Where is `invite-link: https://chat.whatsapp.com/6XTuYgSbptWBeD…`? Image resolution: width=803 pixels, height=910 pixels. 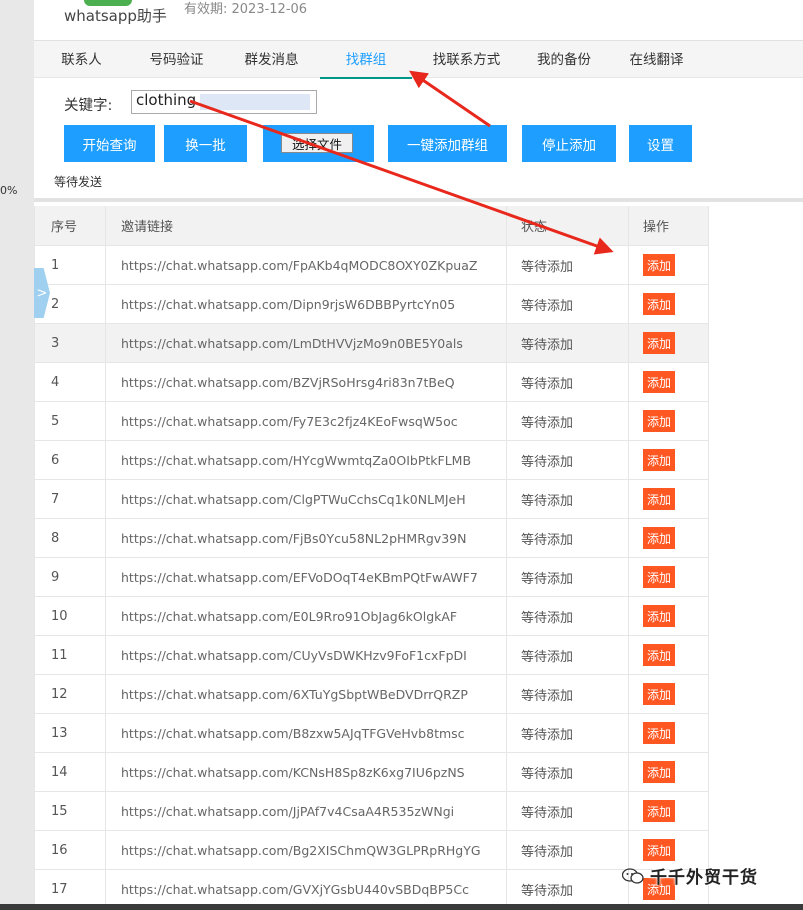
invite-link: https://chat.whatsapp.com/6XTuYgSbptWBeD… is located at coordinates (306, 694).